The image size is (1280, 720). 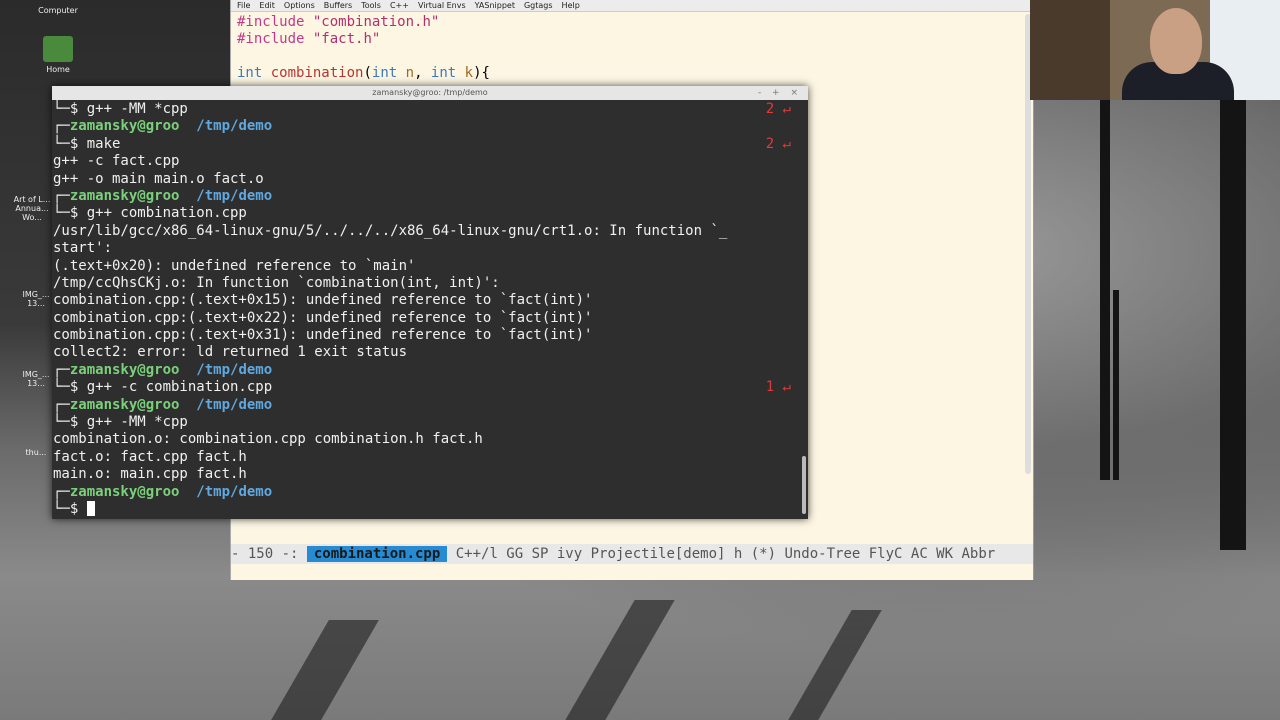 I want to click on command-text: └─$ g++ combination.cpp, so click(x=150, y=213).